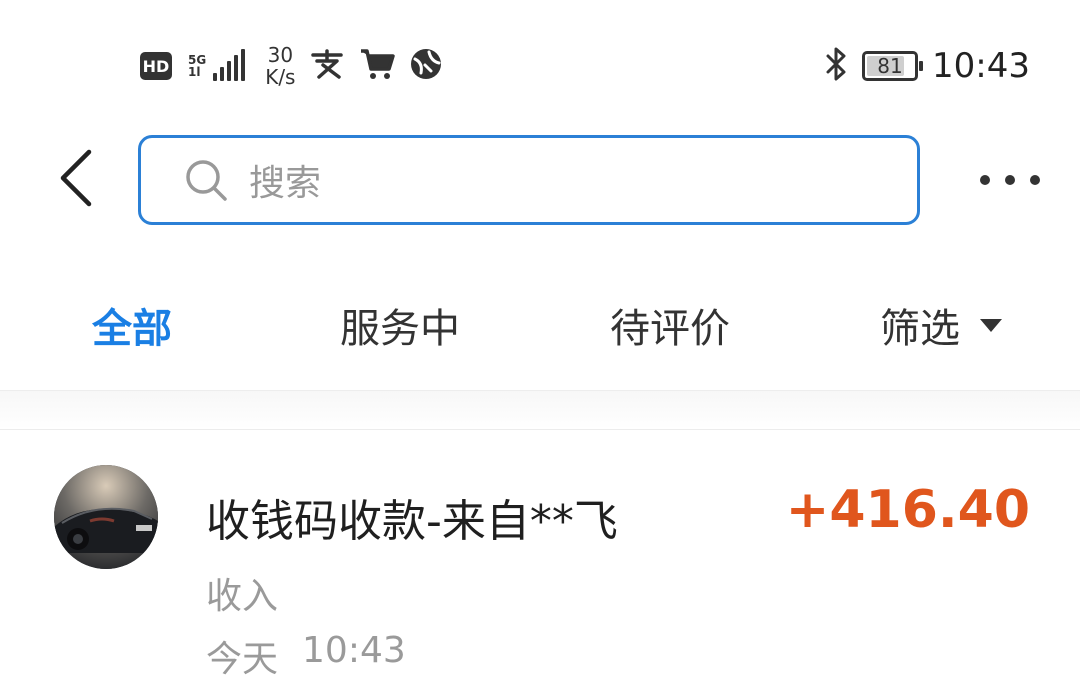 The height and width of the screenshot is (695, 1080). Describe the element at coordinates (280, 55) in the screenshot. I see `speed-value: 30` at that location.